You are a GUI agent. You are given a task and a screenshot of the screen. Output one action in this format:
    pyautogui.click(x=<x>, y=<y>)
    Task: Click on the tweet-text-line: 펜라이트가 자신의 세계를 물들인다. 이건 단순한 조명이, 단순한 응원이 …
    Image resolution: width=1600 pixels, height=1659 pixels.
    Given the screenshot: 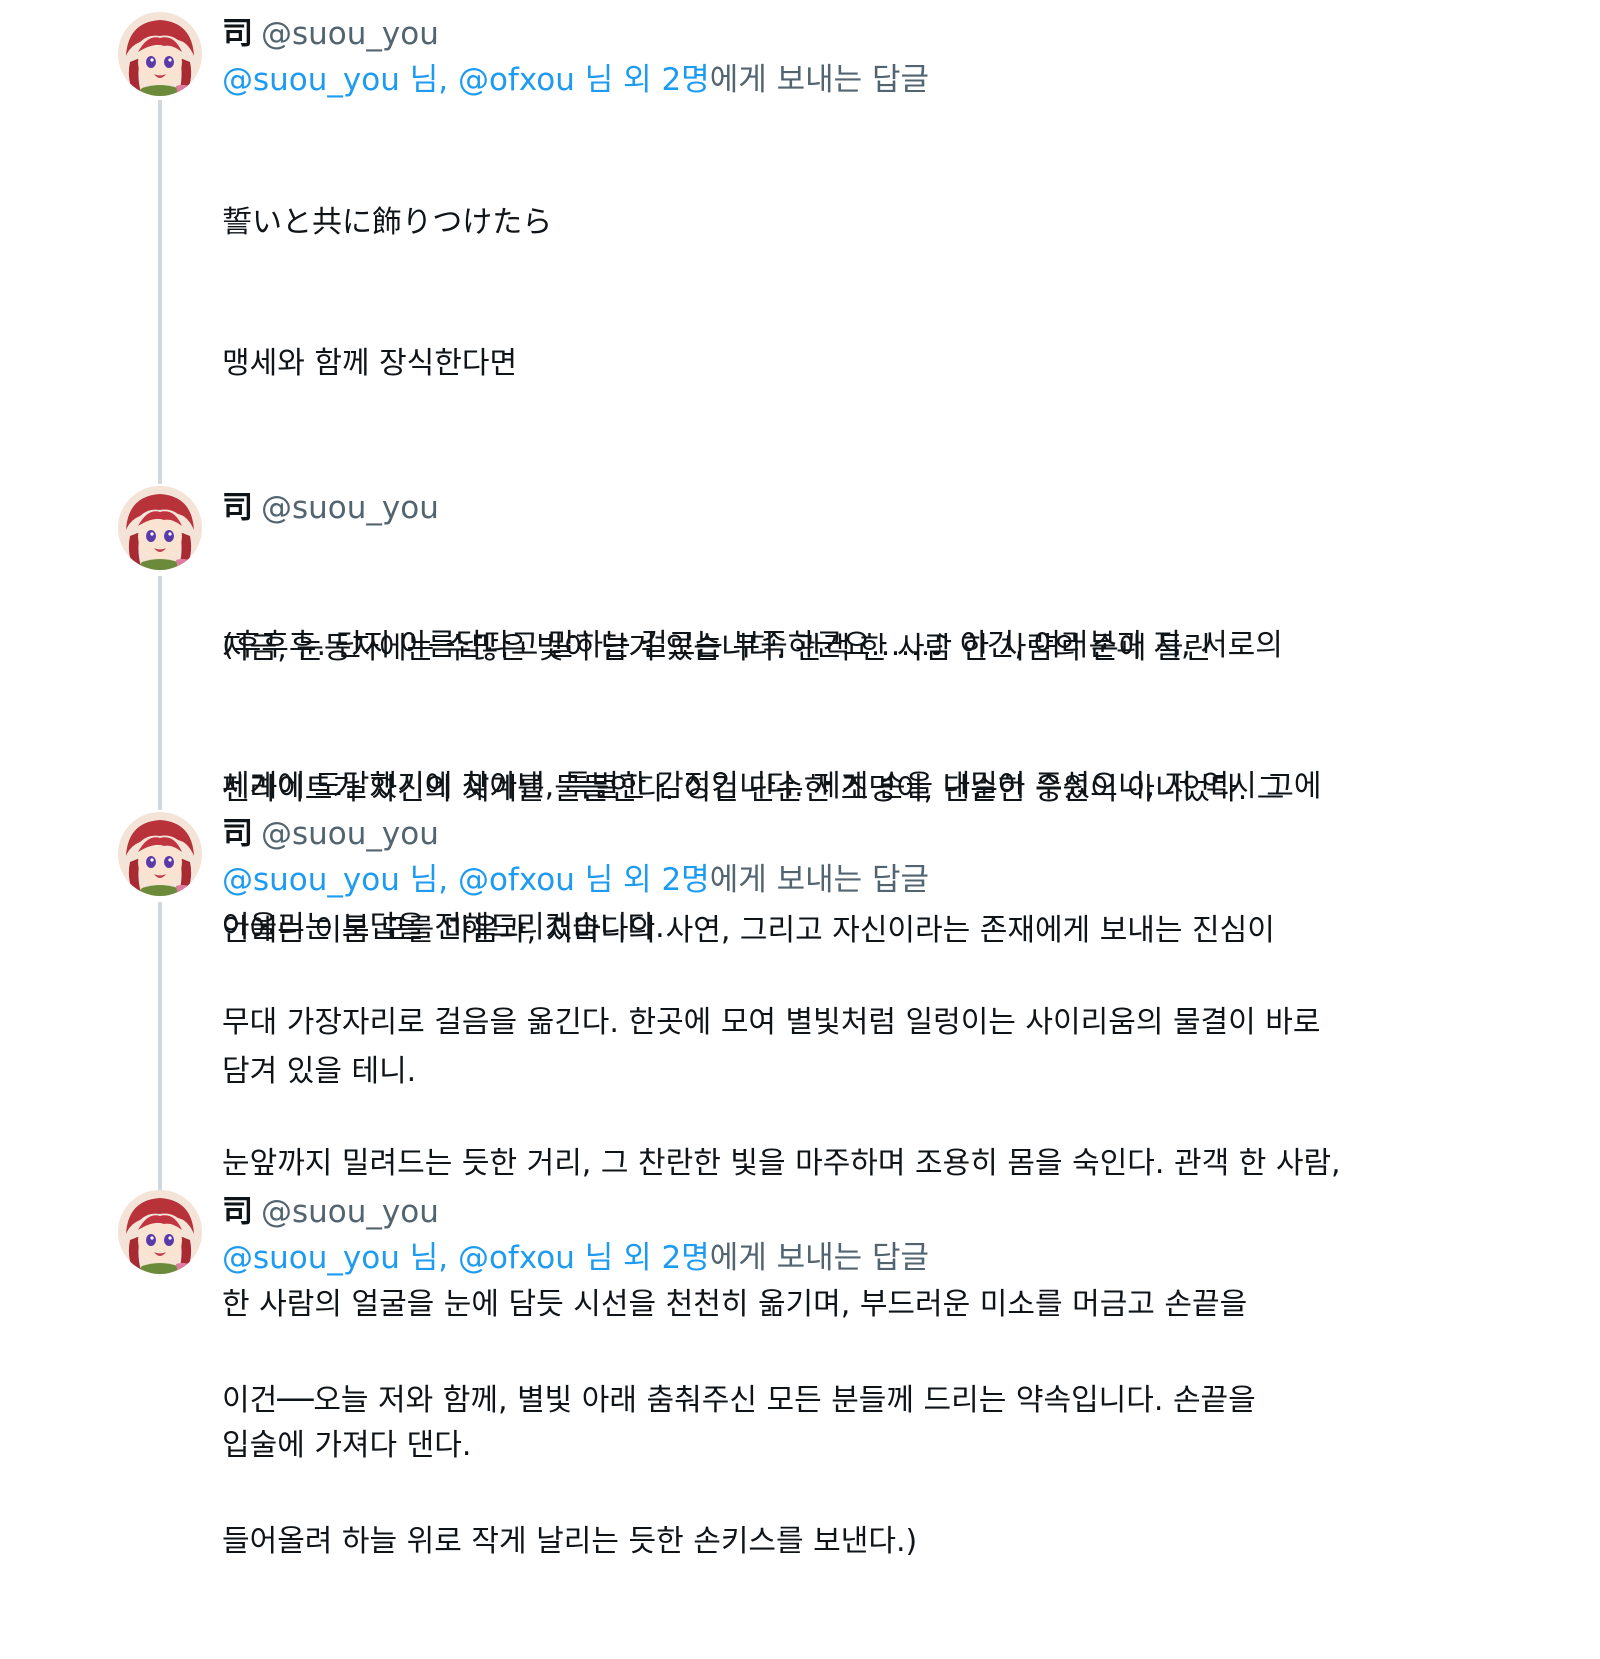 What is the action you would take?
    pyautogui.click(x=753, y=789)
    